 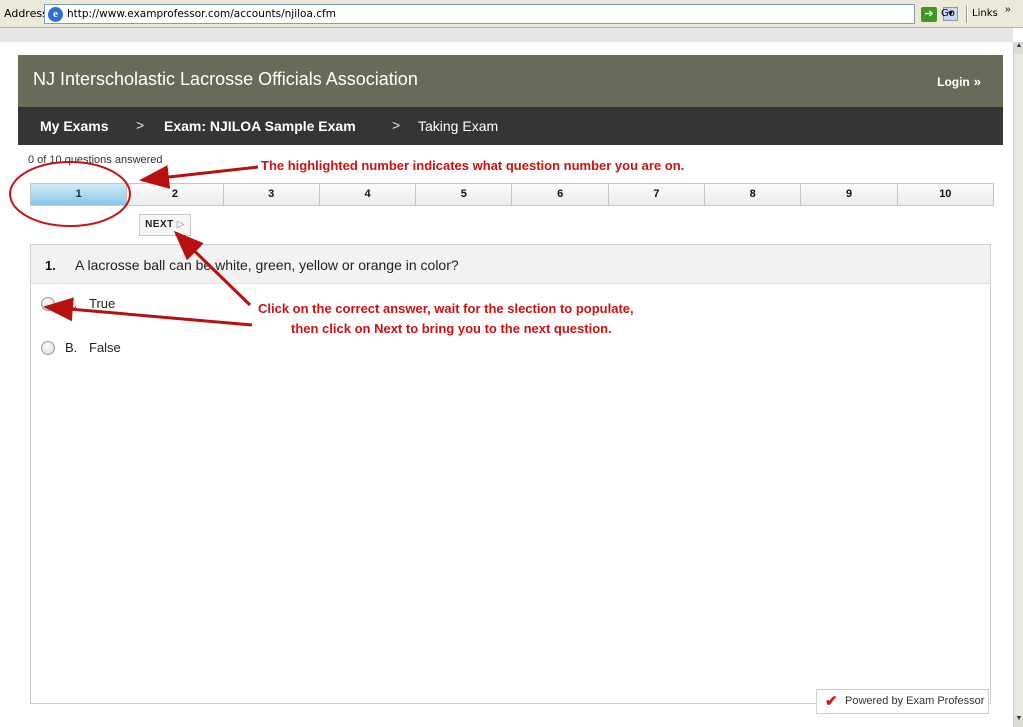 What do you see at coordinates (181, 224) in the screenshot?
I see `play-triangle-icon: ▷` at bounding box center [181, 224].